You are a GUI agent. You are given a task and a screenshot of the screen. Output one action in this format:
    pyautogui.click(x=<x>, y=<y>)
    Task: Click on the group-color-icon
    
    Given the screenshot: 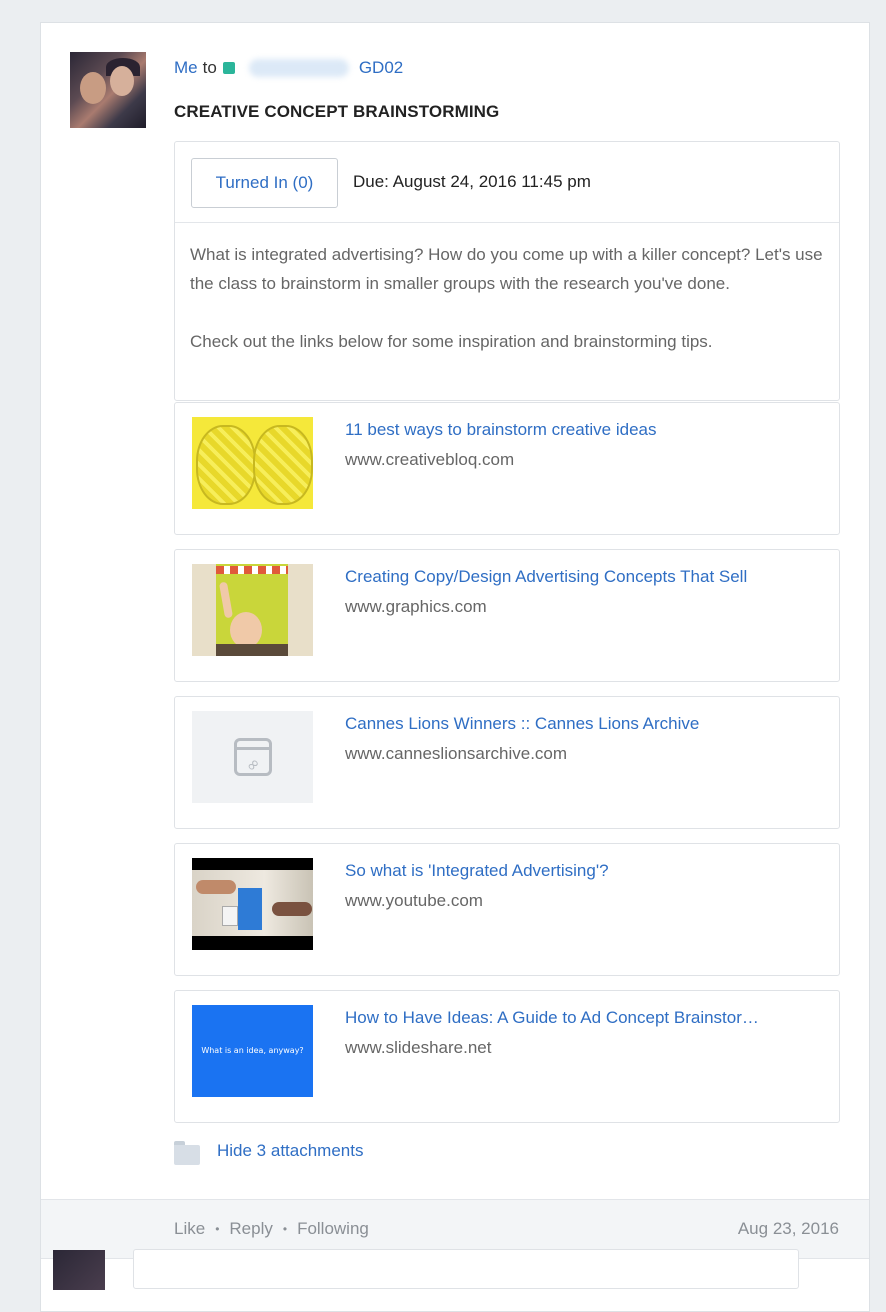 What is the action you would take?
    pyautogui.click(x=228, y=68)
    